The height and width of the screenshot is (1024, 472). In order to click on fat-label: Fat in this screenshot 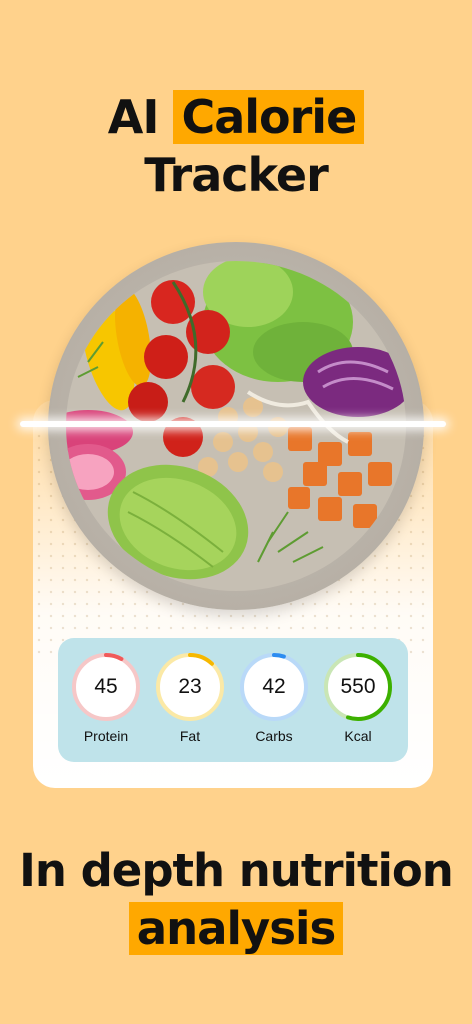, I will do `click(190, 736)`.